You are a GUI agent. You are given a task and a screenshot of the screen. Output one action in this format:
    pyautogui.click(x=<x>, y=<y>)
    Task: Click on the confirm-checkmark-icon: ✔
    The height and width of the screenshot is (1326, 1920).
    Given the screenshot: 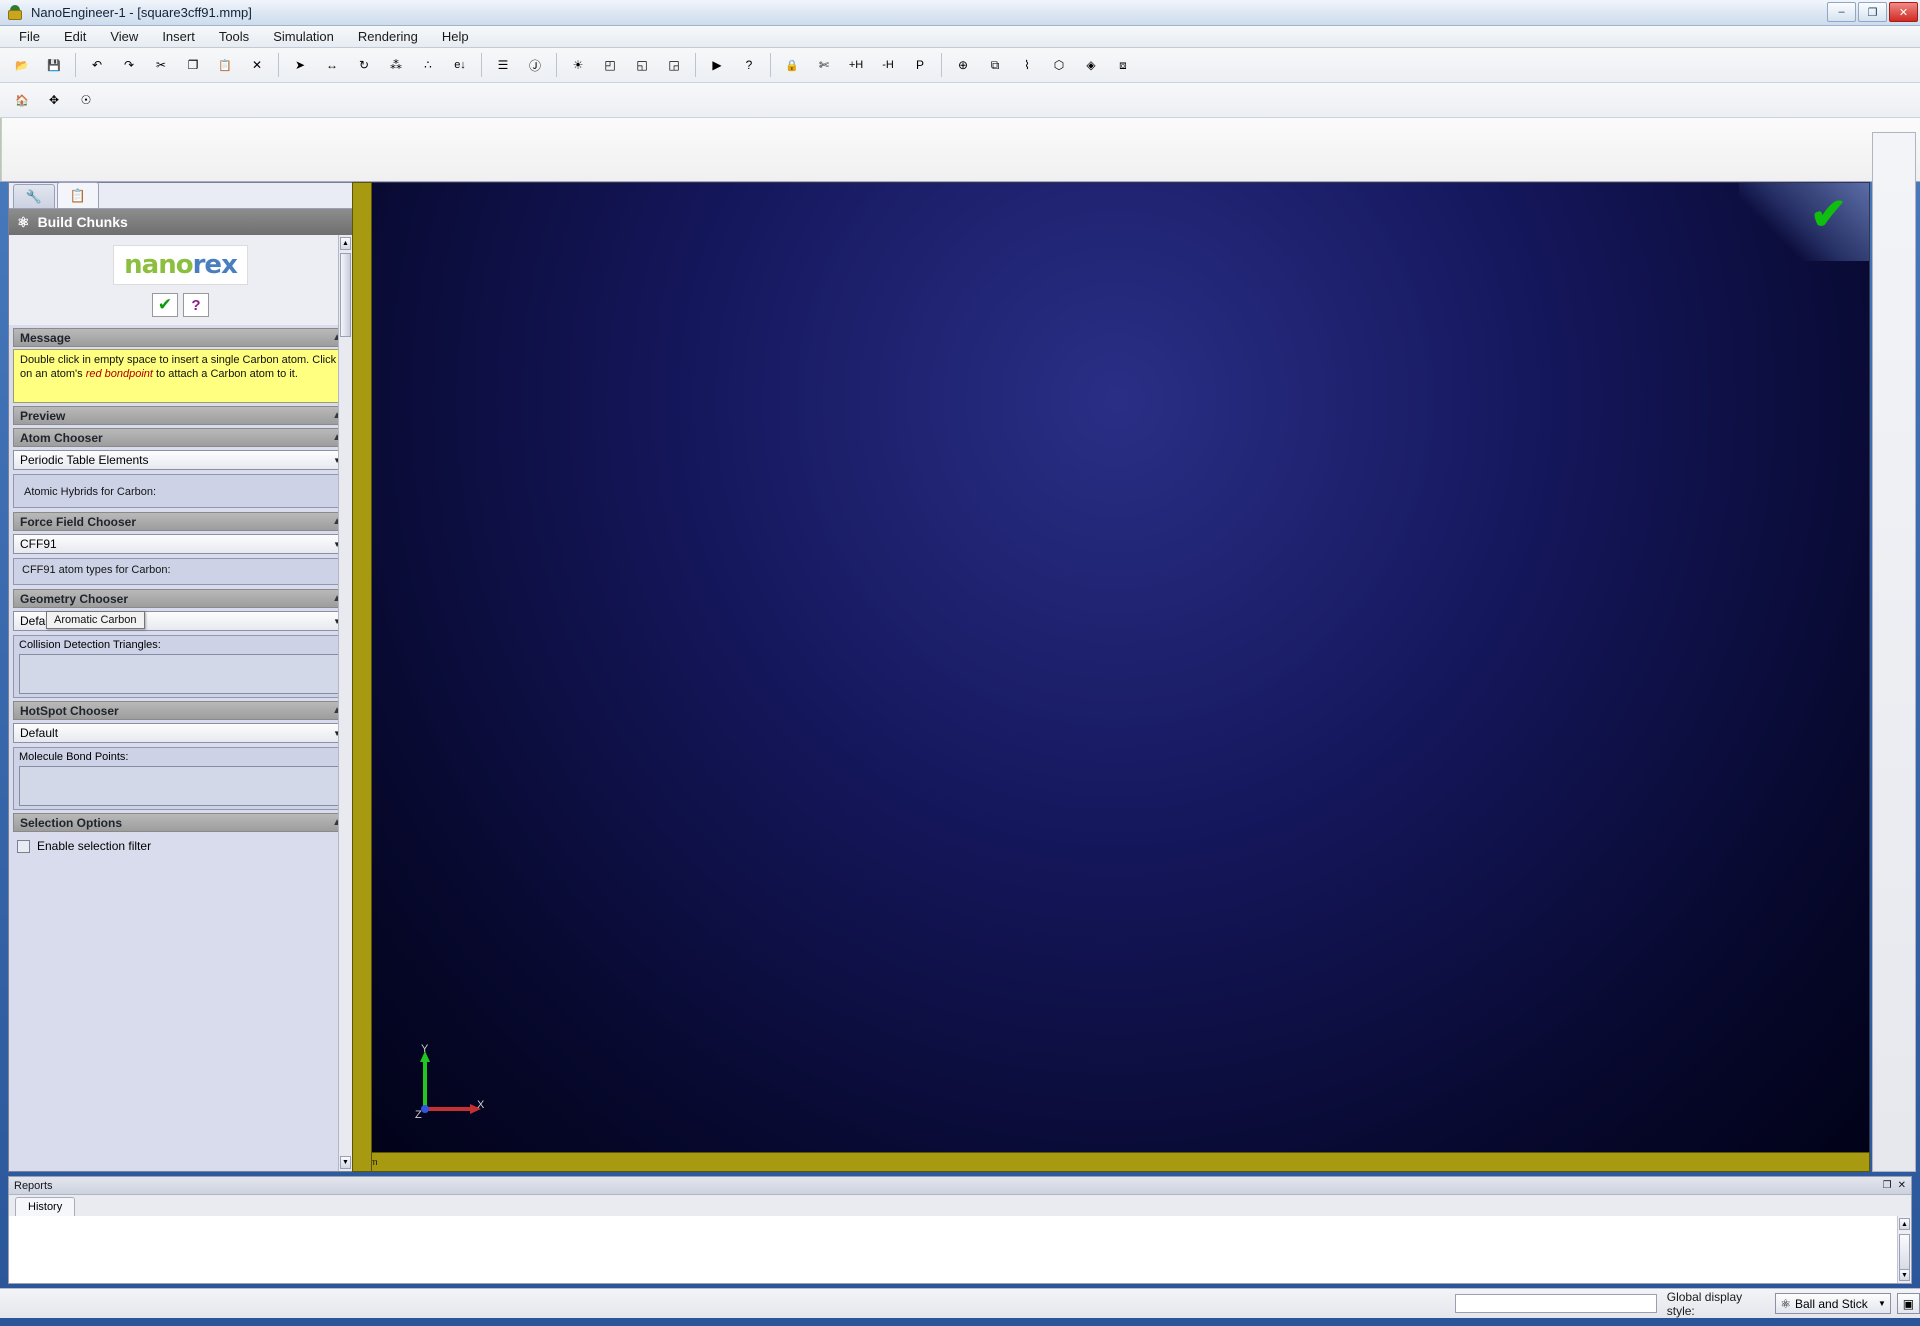 What is the action you would take?
    pyautogui.click(x=1828, y=215)
    